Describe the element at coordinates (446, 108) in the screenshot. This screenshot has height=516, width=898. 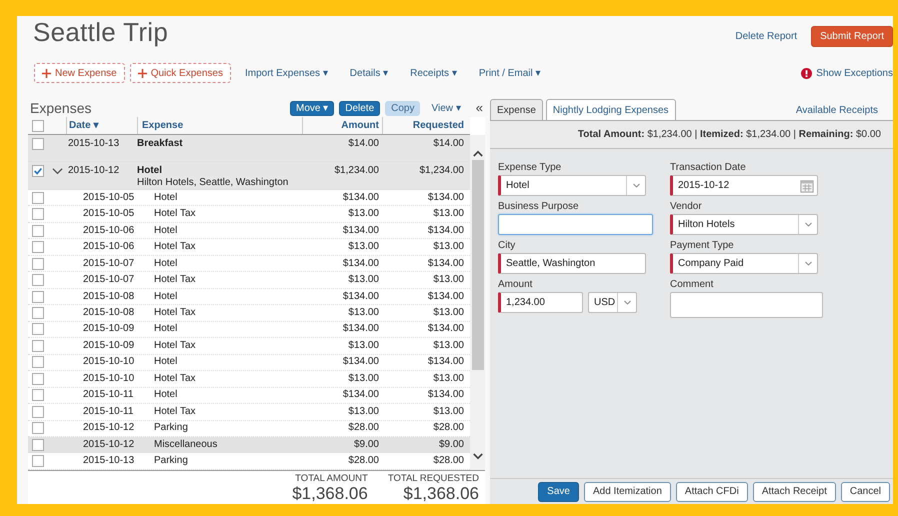
I see `view-link: View ▾` at that location.